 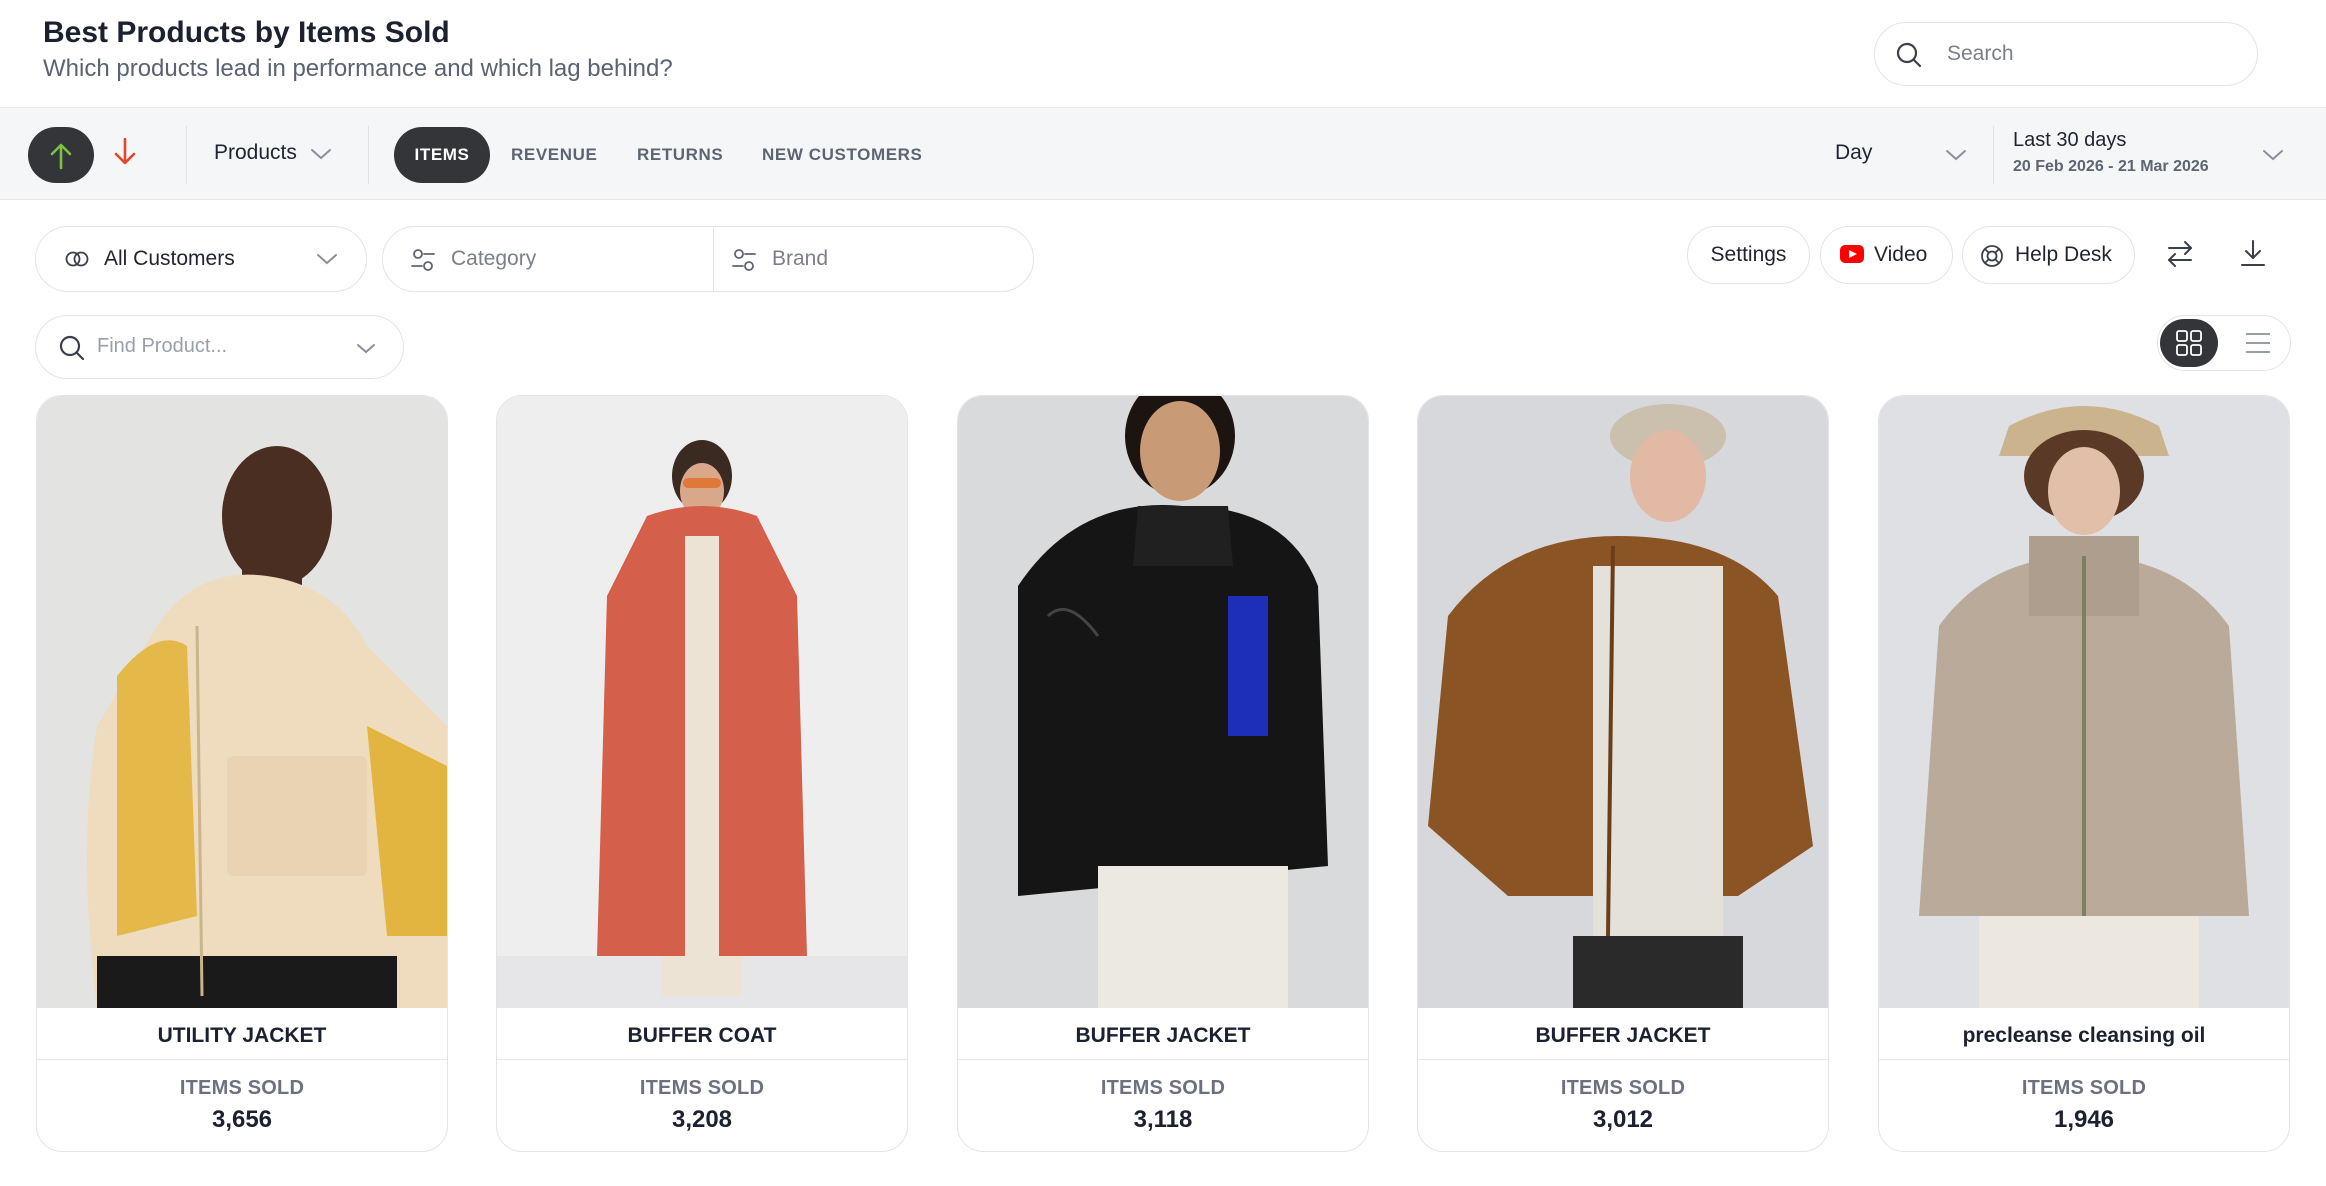 I want to click on help-desk-button: Help Desk, so click(x=2048, y=255).